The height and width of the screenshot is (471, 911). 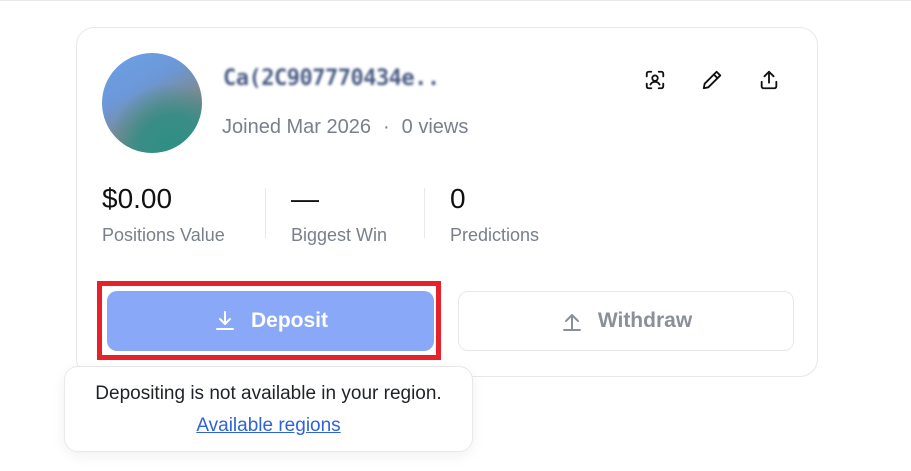 What do you see at coordinates (571, 322) in the screenshot?
I see `upload-icon` at bounding box center [571, 322].